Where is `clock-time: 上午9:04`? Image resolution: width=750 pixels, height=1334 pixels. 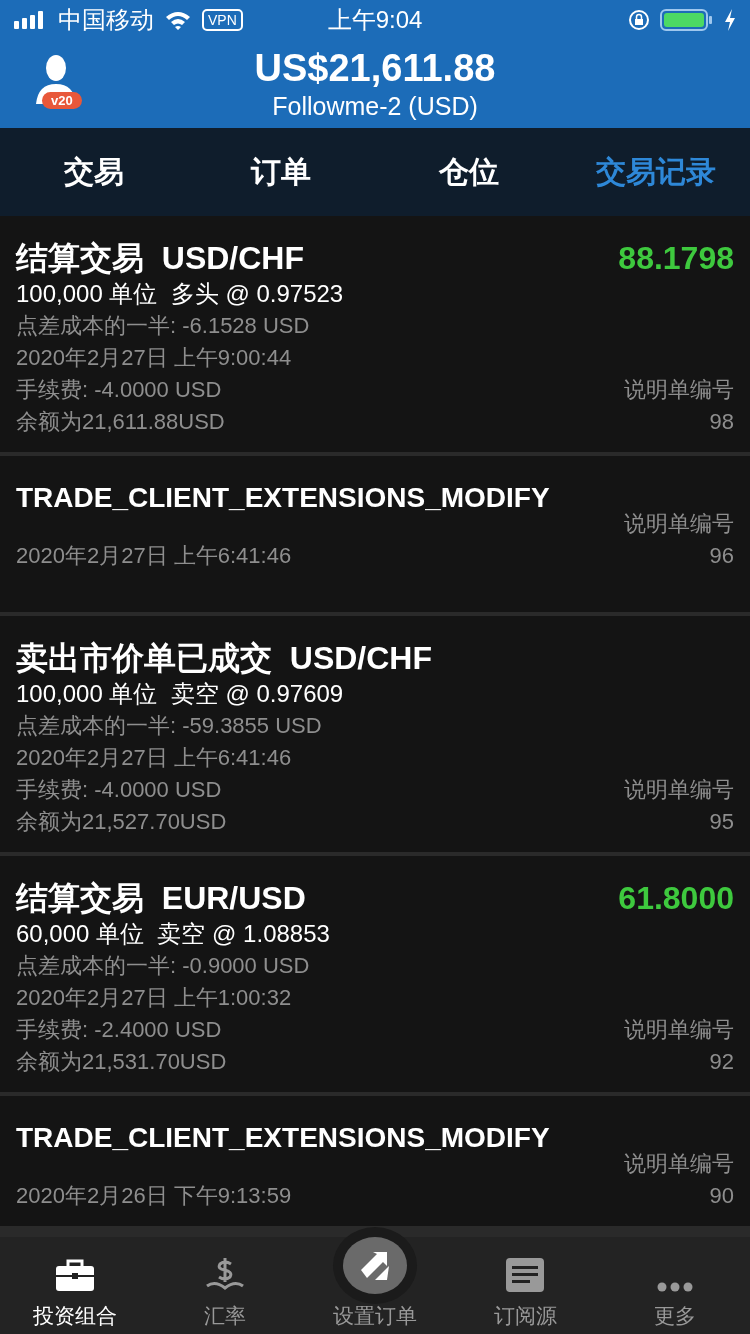 clock-time: 上午9:04 is located at coordinates (375, 20).